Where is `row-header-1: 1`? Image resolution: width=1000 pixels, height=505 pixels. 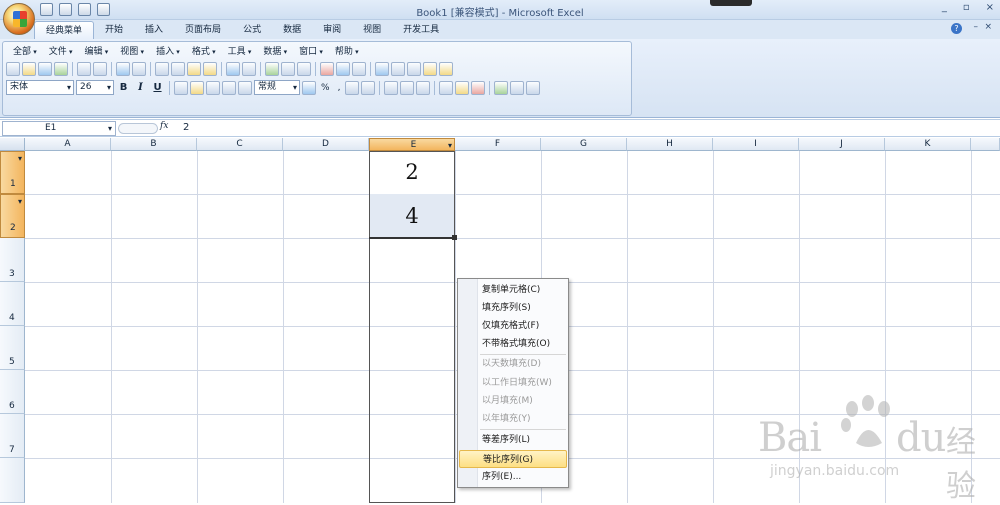 row-header-1: 1 is located at coordinates (12, 172).